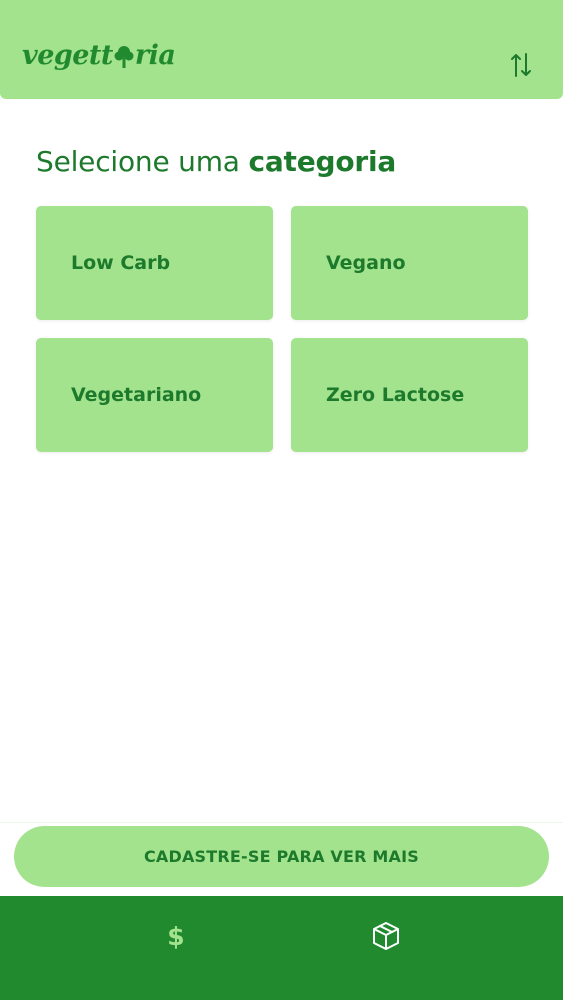 Image resolution: width=563 pixels, height=1000 pixels. I want to click on divider, so click(281, 822).